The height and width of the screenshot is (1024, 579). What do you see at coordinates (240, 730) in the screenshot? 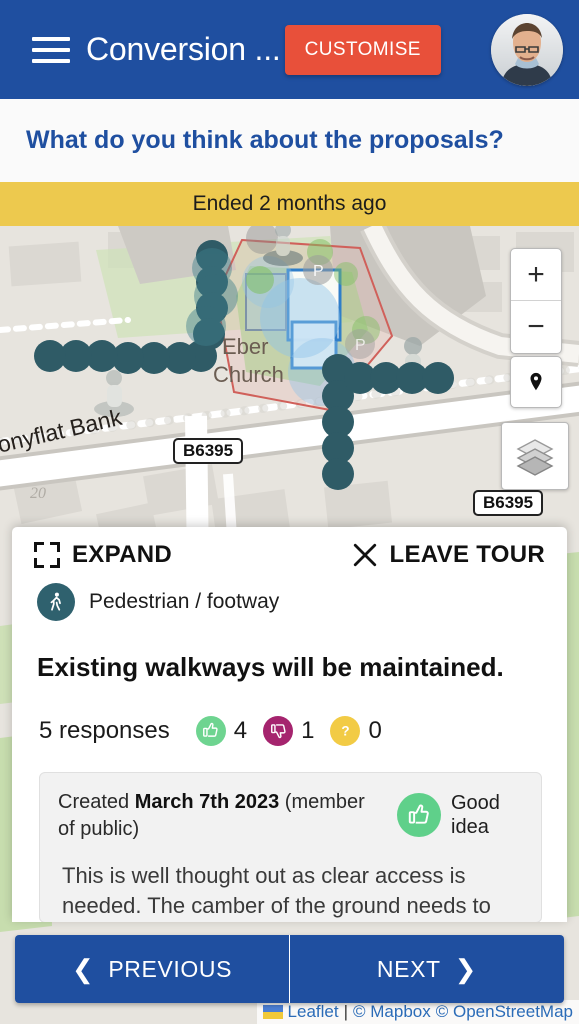
I see `vote-positive-count: 4` at bounding box center [240, 730].